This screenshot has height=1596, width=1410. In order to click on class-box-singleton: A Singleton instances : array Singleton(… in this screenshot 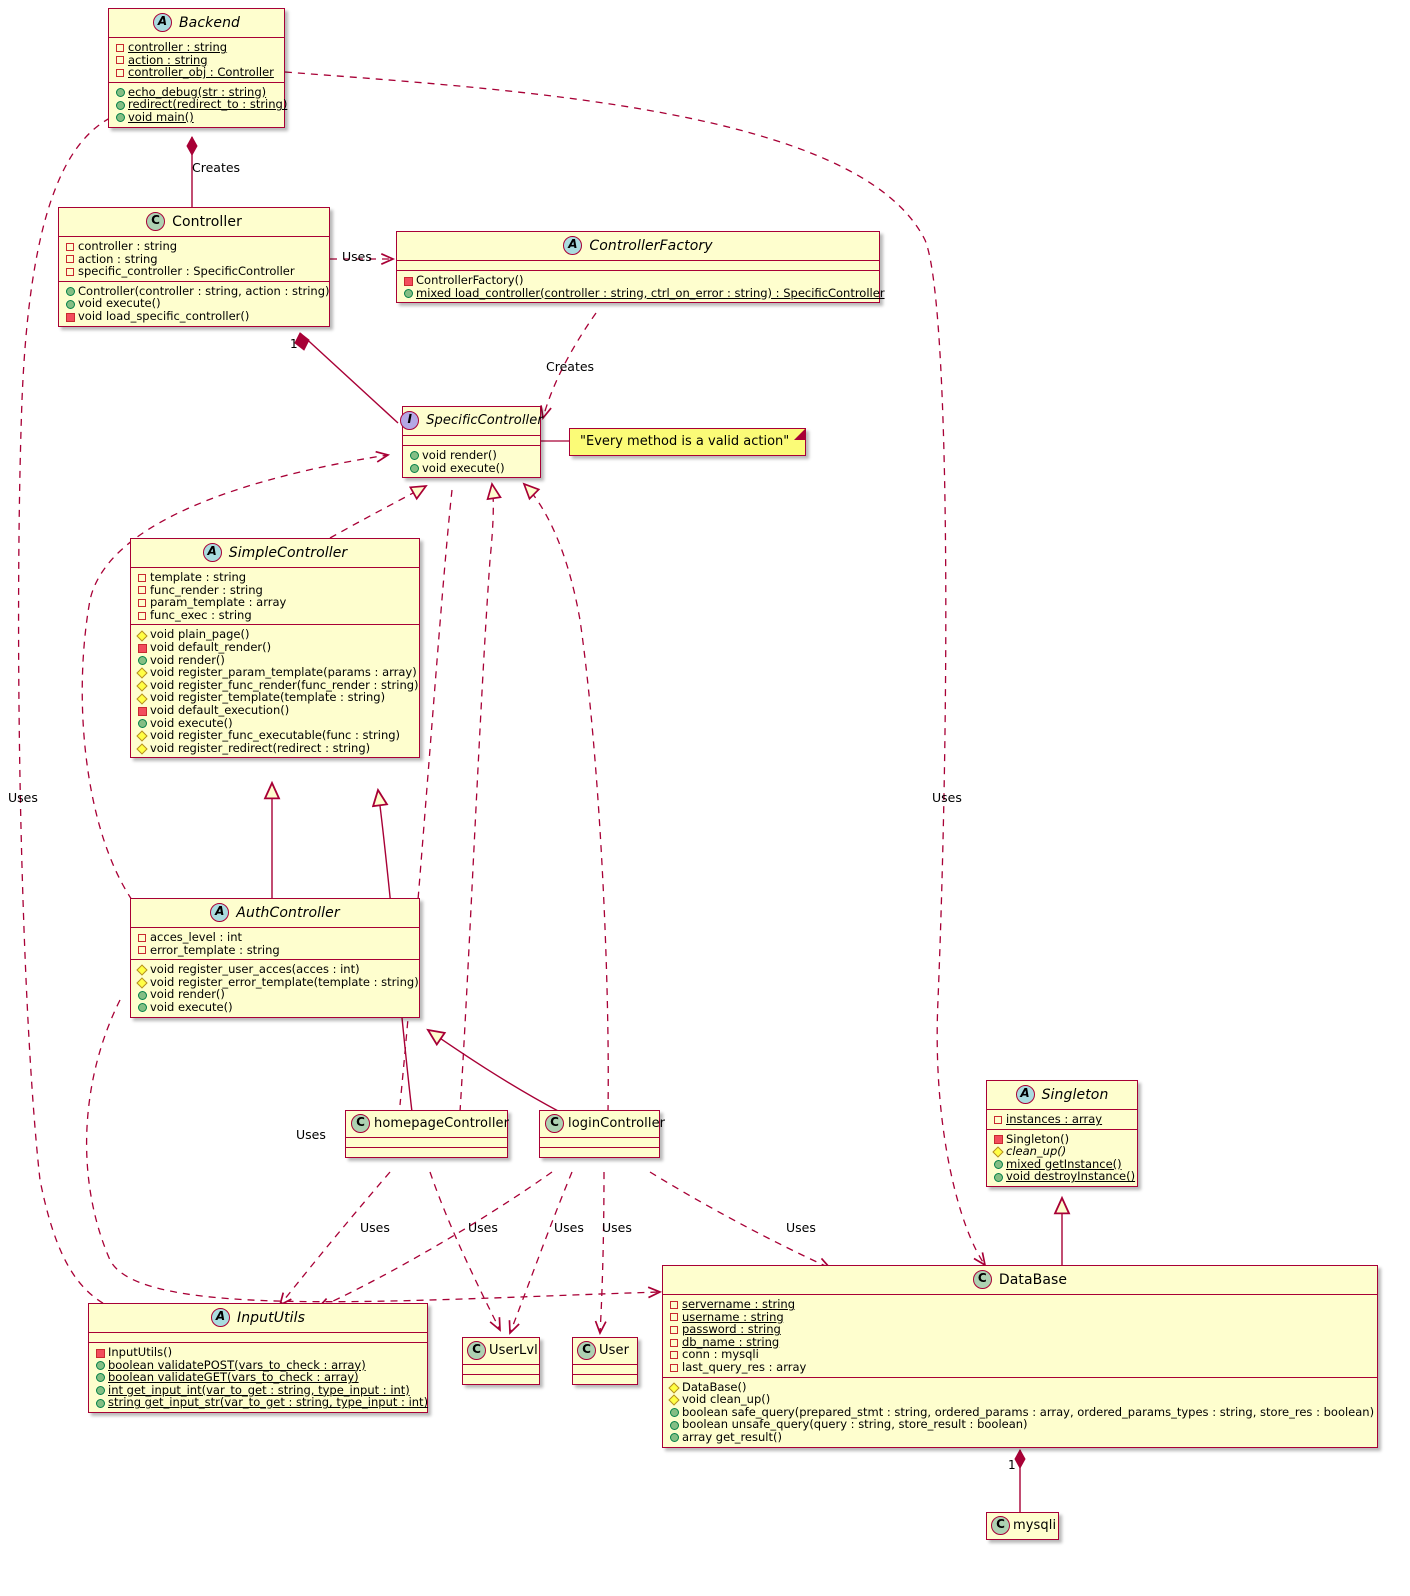, I will do `click(1062, 1133)`.